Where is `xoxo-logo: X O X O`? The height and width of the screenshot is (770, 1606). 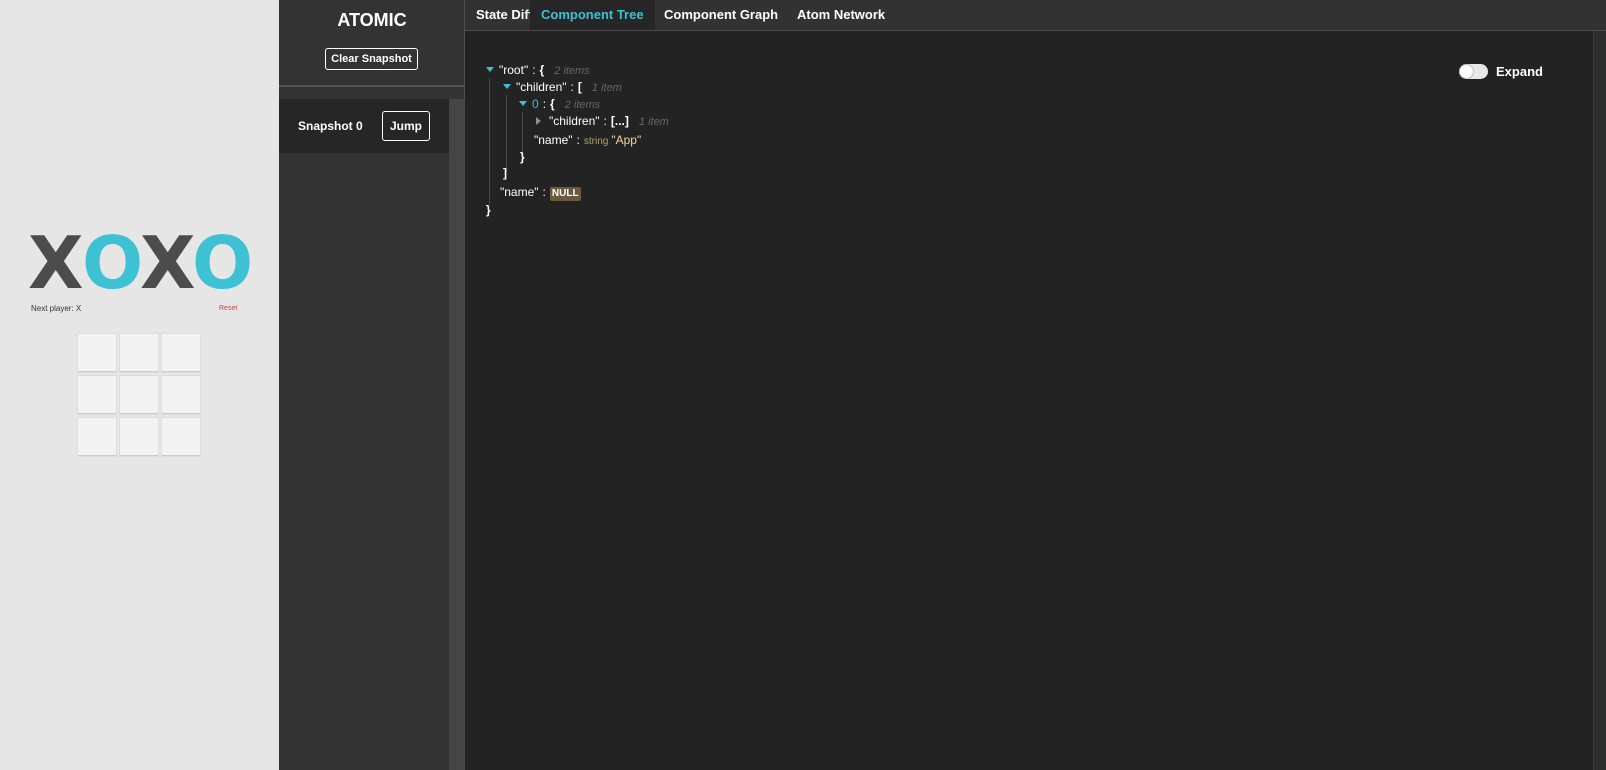
xoxo-logo: X O X O is located at coordinates (140, 263).